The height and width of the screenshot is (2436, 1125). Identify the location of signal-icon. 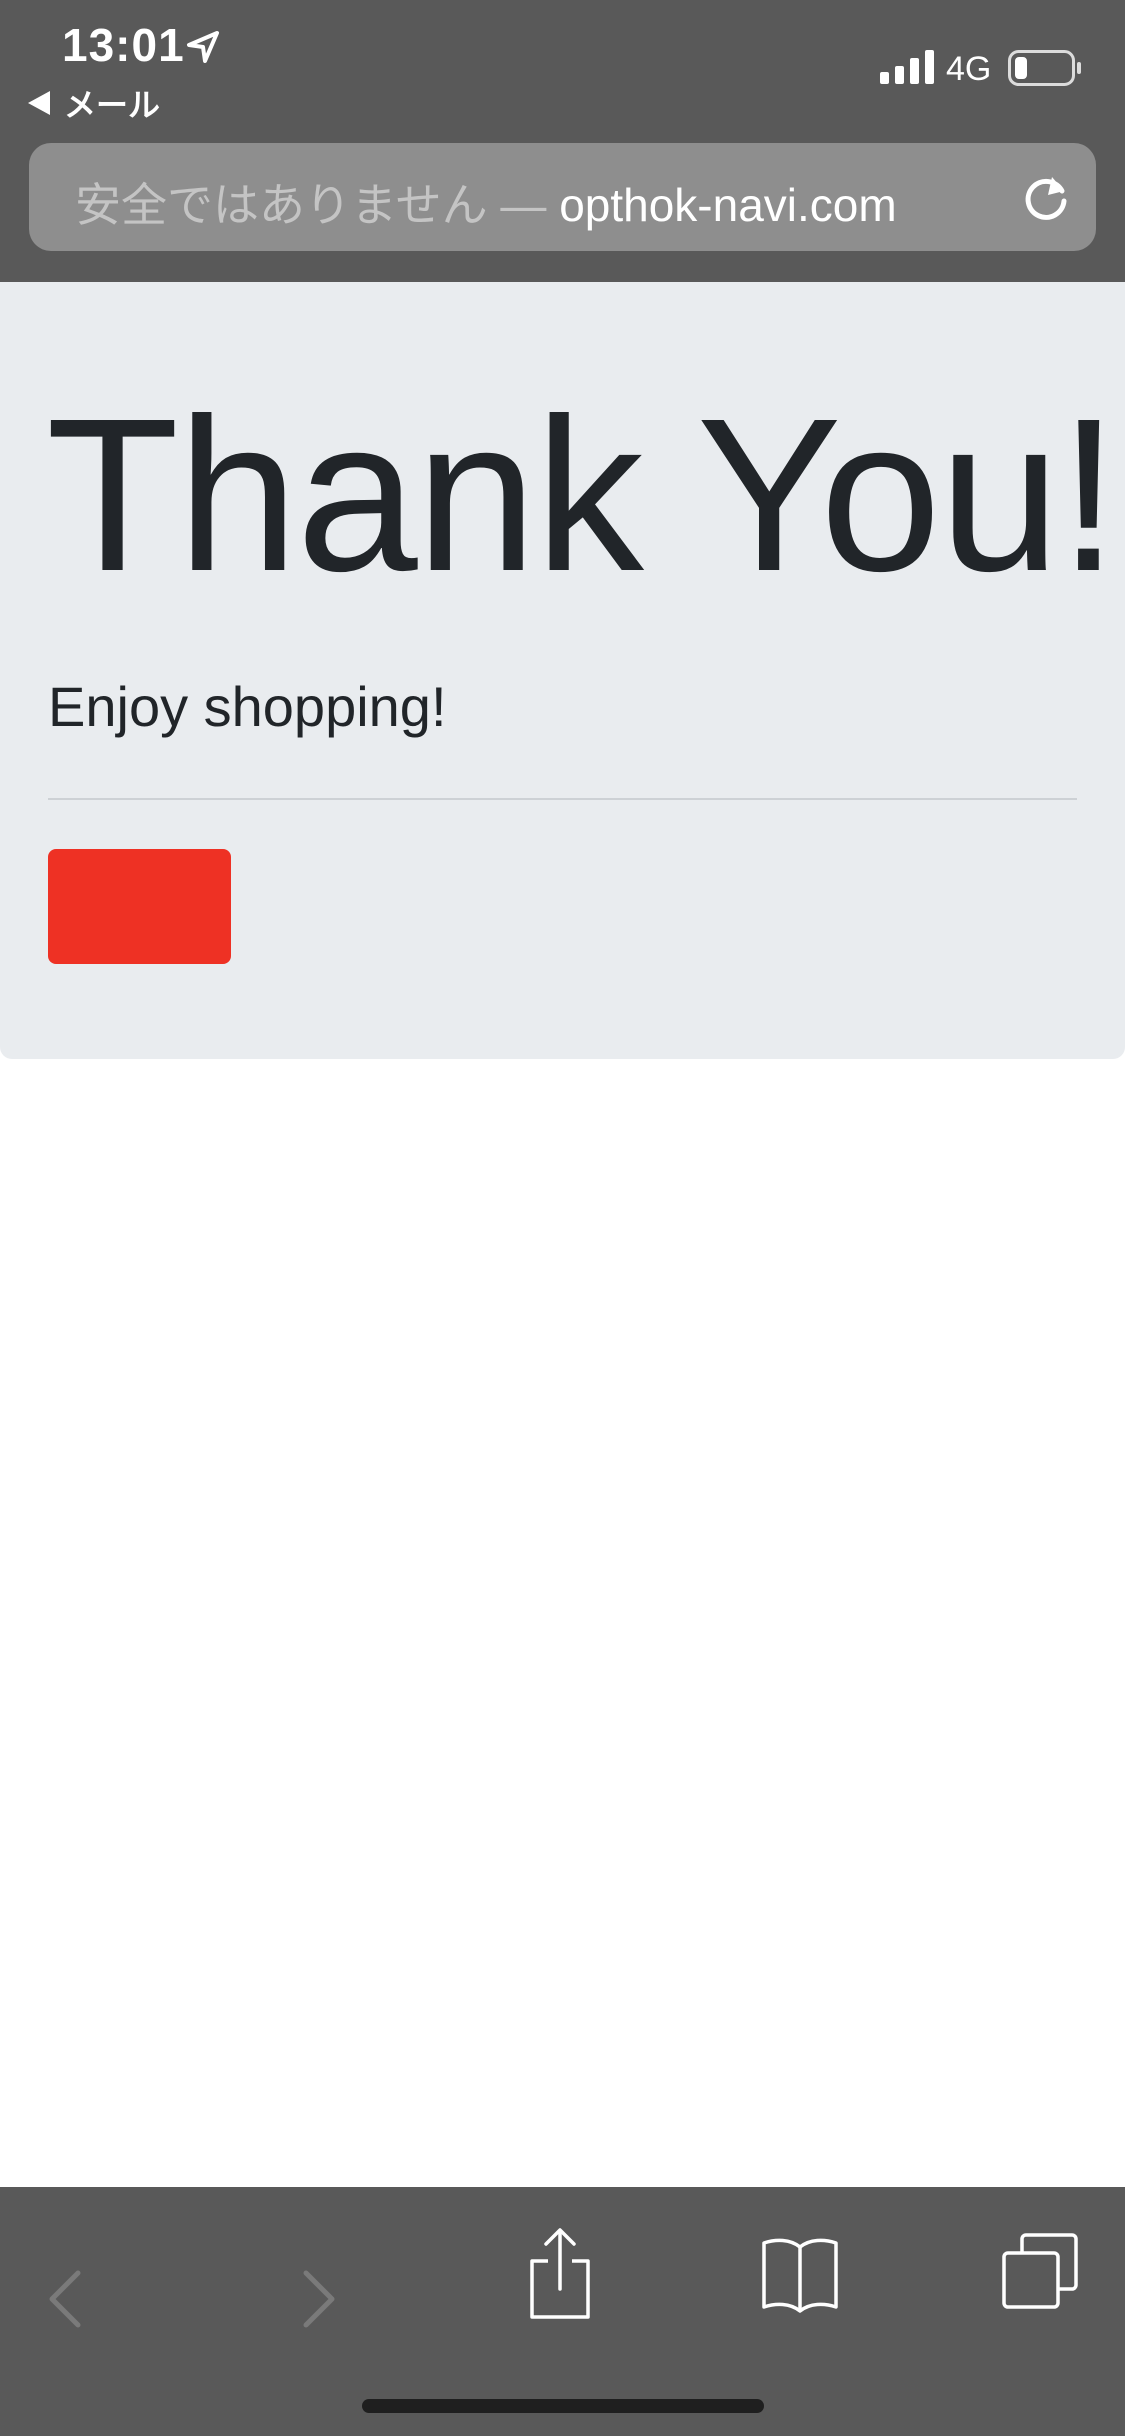
(907, 67).